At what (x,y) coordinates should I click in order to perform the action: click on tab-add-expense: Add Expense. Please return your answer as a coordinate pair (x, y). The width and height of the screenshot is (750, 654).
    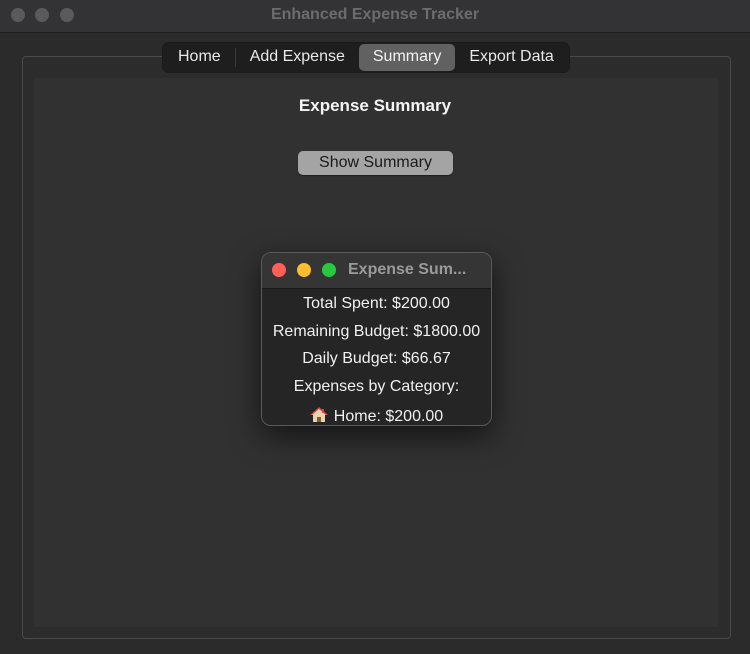
    Looking at the image, I should click on (297, 57).